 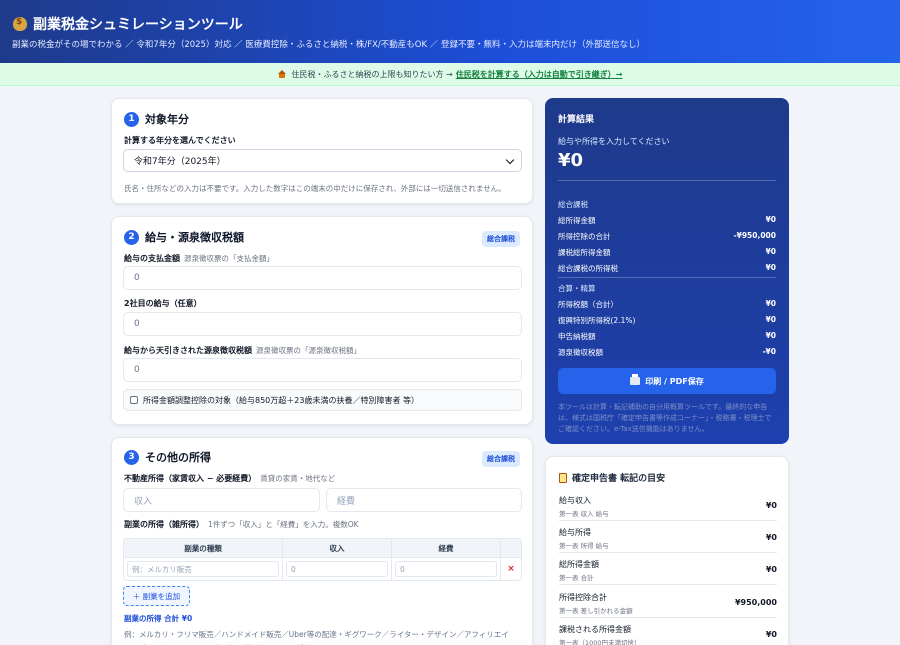 I want to click on summary-row-sub: 第一表（1000円未満切捨）, so click(x=600, y=642).